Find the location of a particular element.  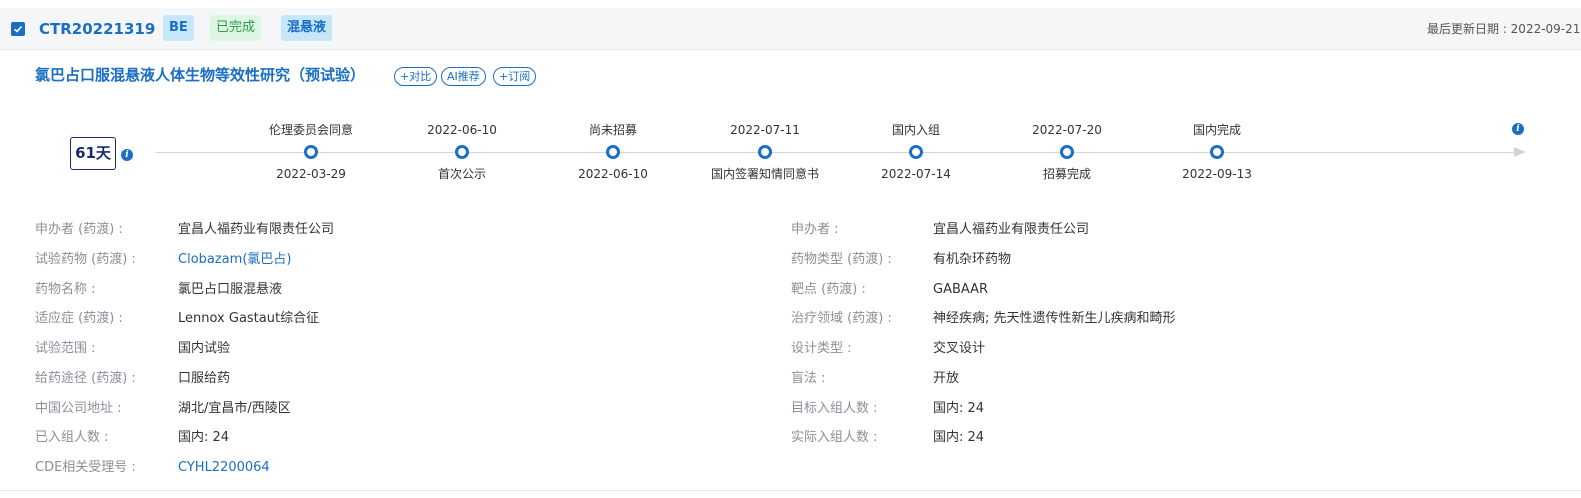

last-updated: 最后更新日期 : 2022-09-21 is located at coordinates (1504, 29).